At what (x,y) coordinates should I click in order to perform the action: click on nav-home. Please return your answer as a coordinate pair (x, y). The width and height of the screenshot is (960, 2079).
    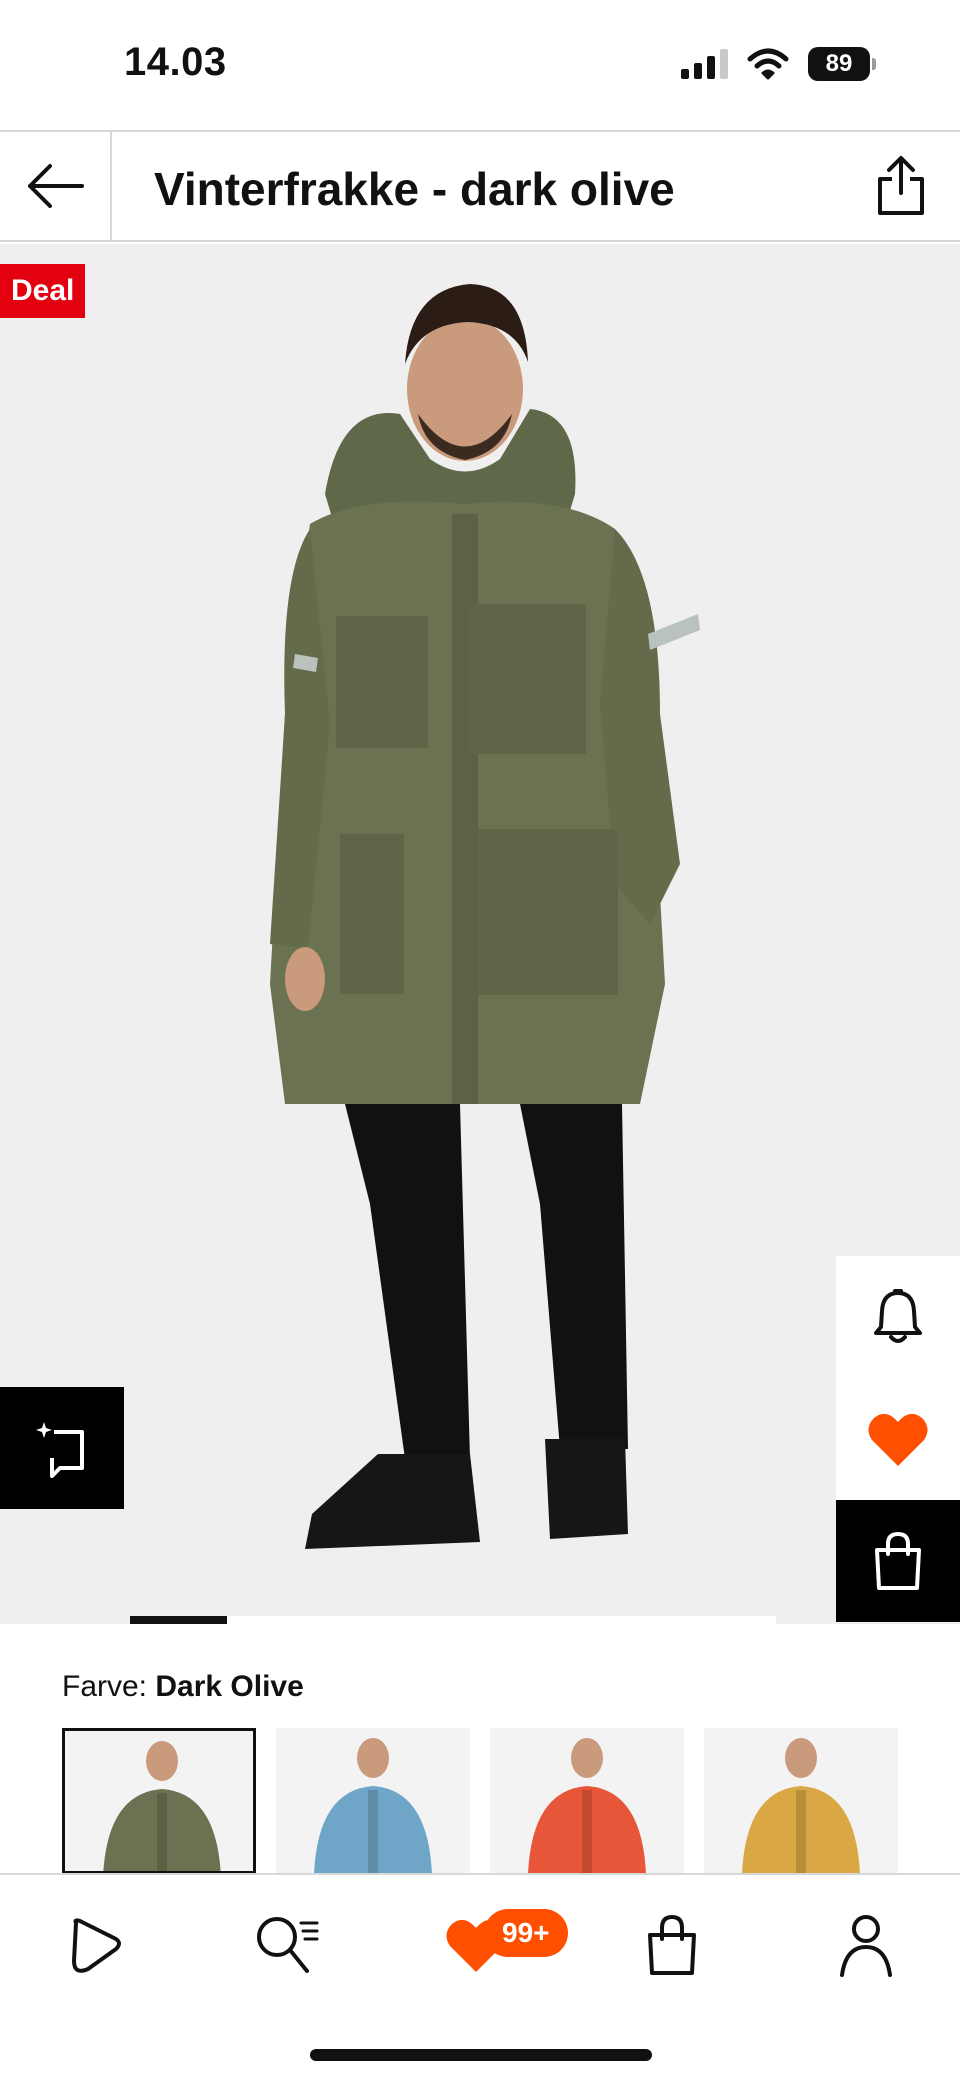
    Looking at the image, I should click on (96, 1945).